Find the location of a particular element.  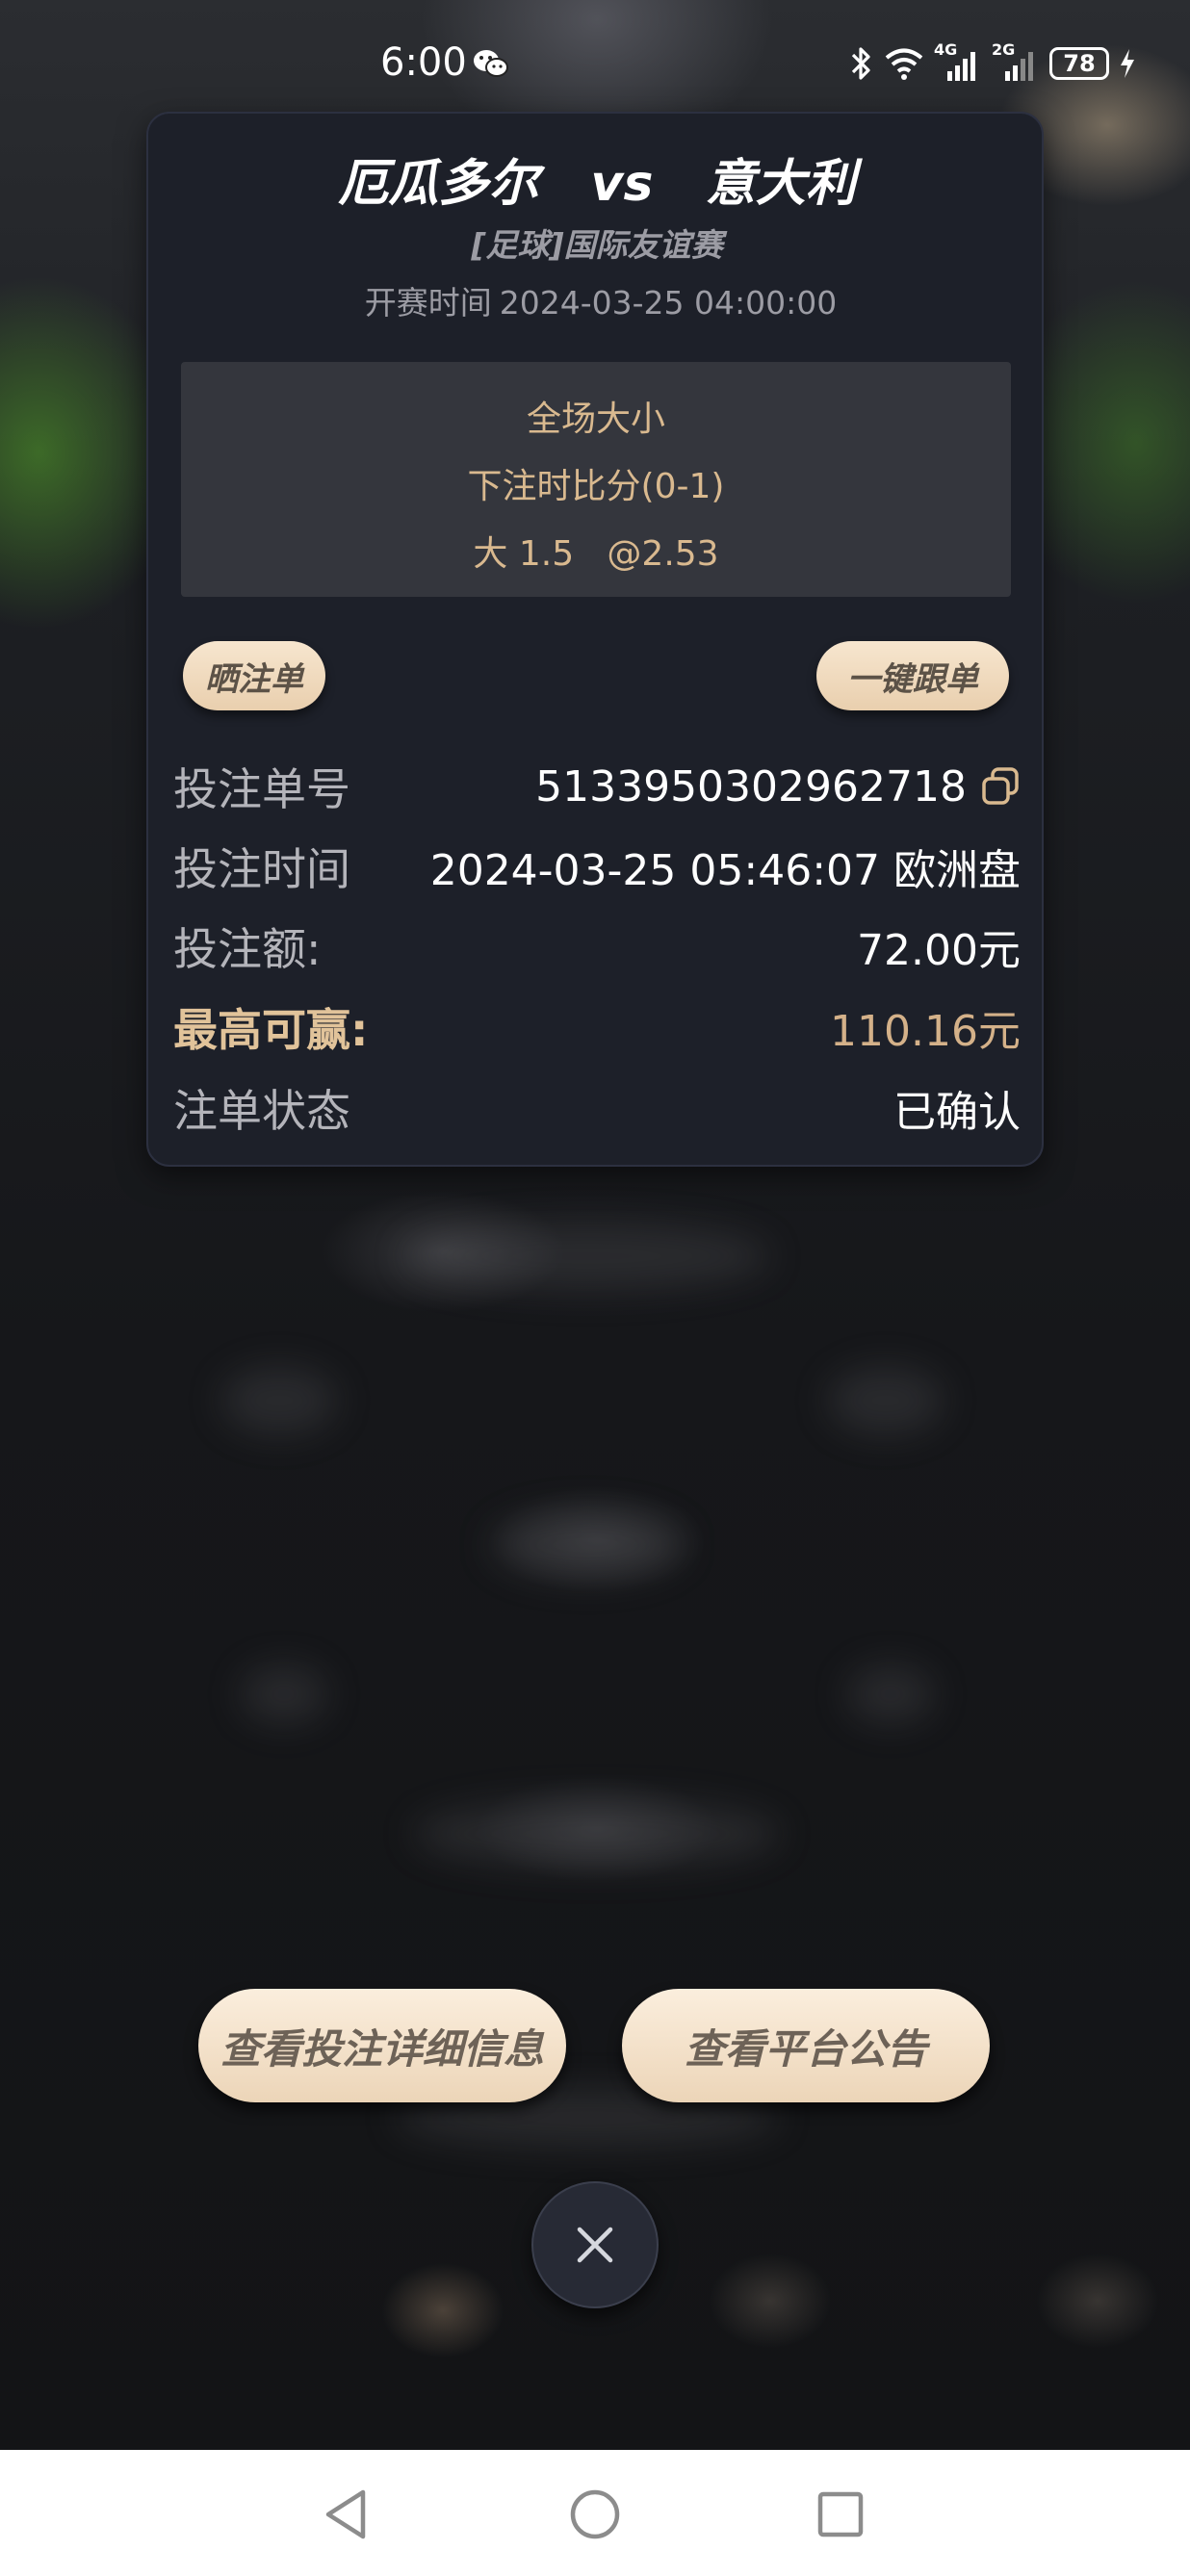

wifi-icon is located at coordinates (904, 64).